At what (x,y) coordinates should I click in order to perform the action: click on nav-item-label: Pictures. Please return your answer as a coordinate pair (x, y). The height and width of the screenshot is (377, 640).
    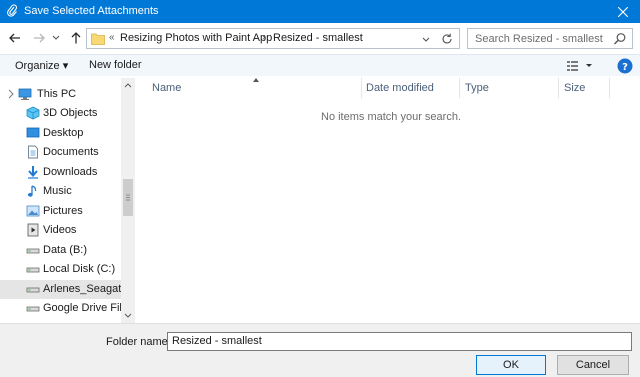
    Looking at the image, I should click on (63, 211).